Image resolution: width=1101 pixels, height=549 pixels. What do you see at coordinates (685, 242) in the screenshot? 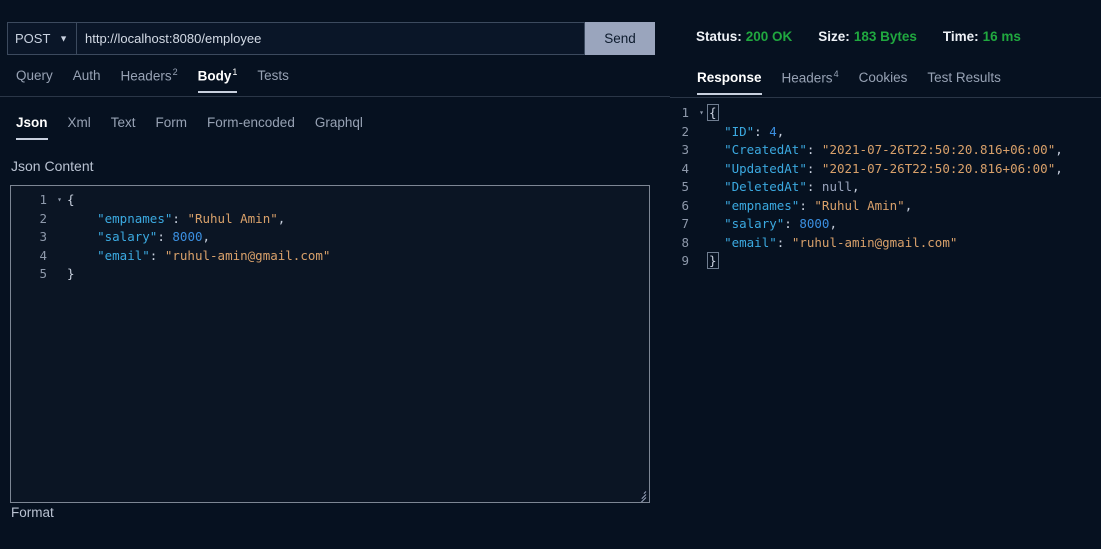
I see `line-number: 8` at bounding box center [685, 242].